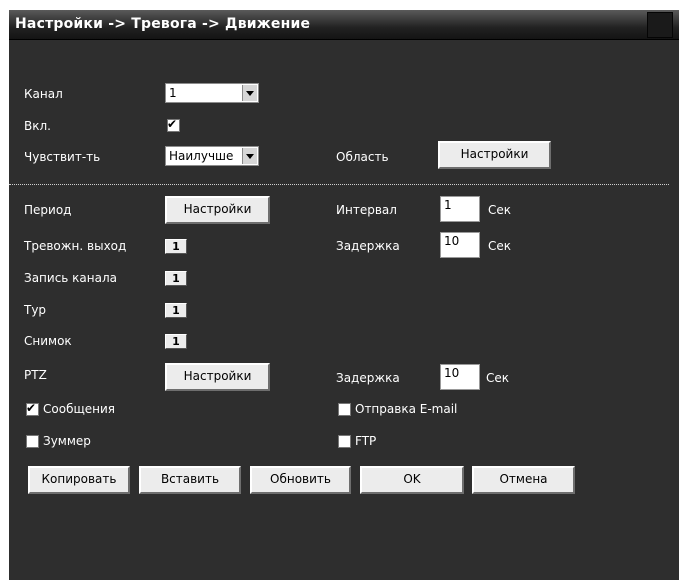 This screenshot has width=679, height=580. What do you see at coordinates (460, 245) in the screenshot?
I see `delay-input: 10` at bounding box center [460, 245].